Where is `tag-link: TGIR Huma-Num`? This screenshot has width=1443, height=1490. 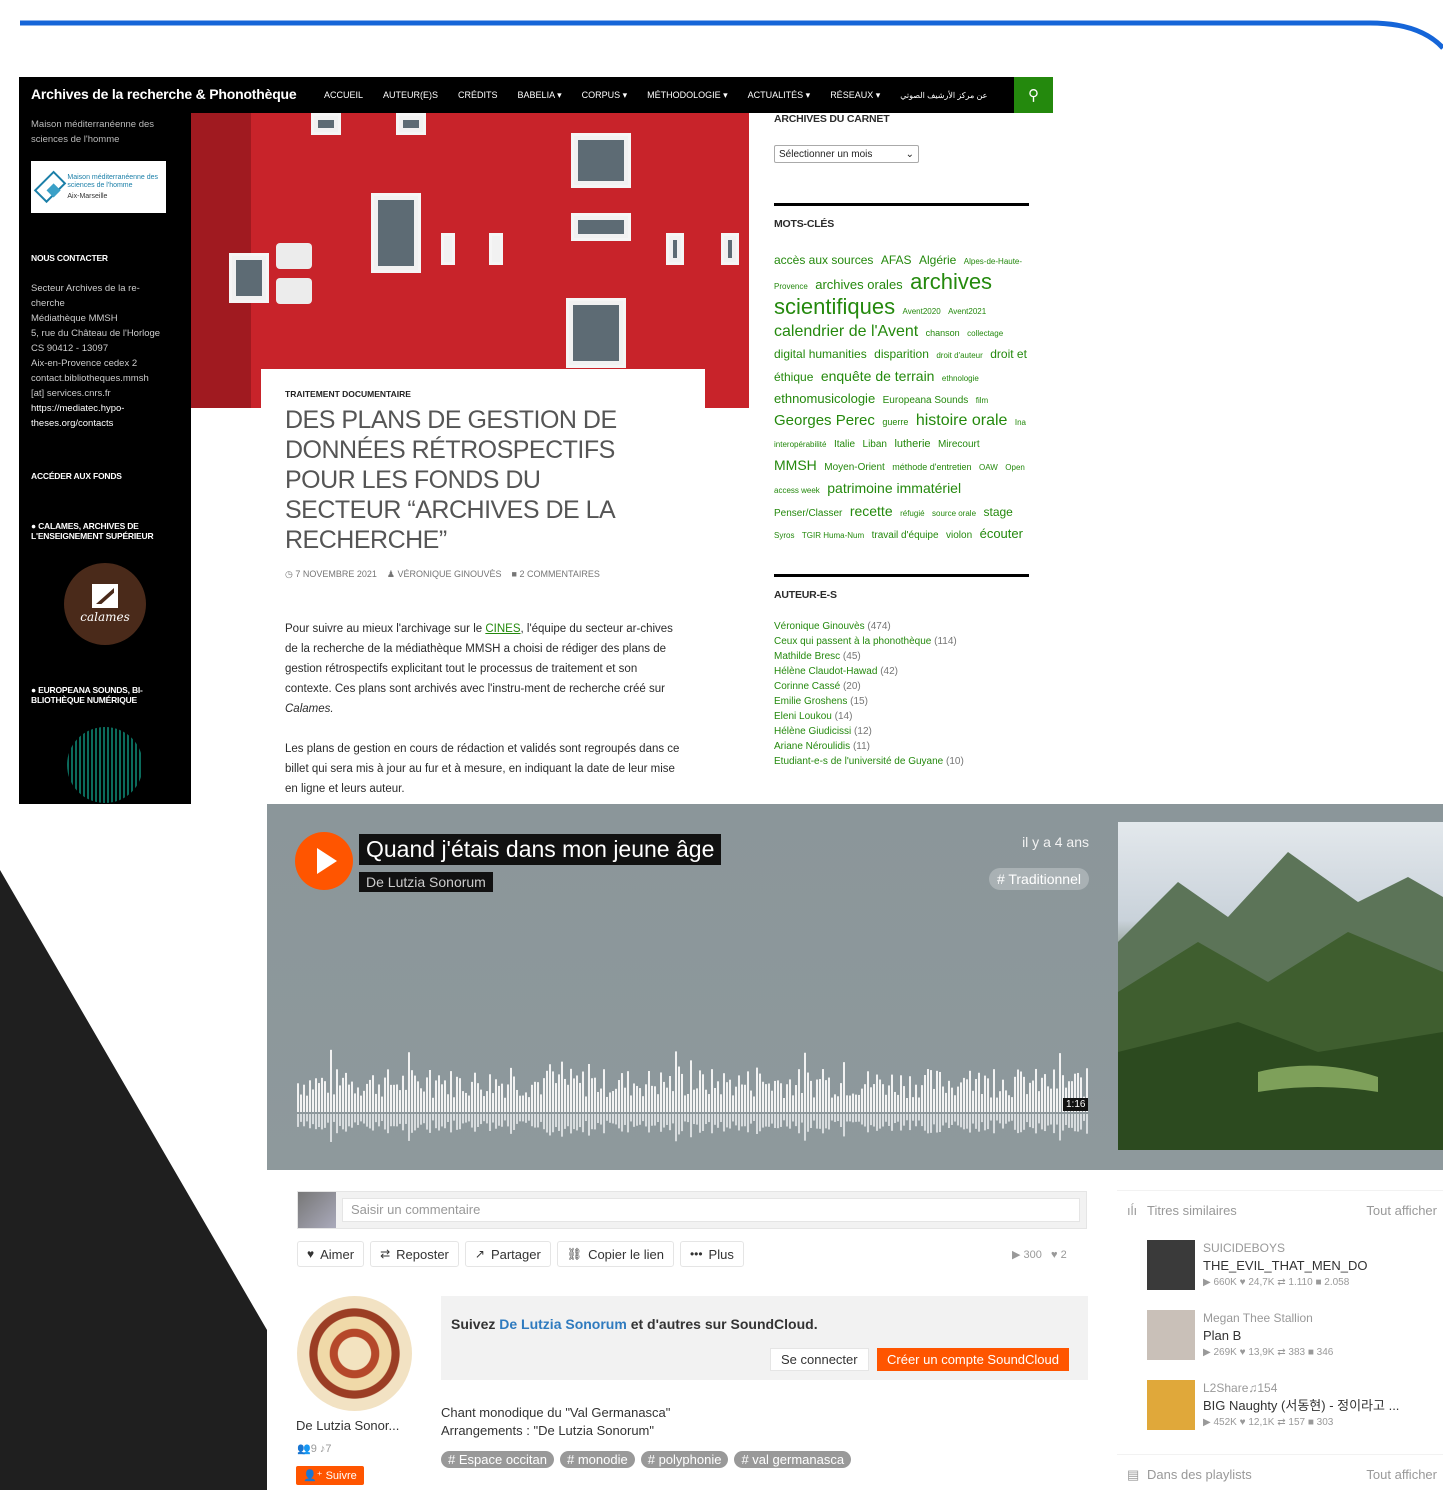 tag-link: TGIR Huma-Num is located at coordinates (833, 535).